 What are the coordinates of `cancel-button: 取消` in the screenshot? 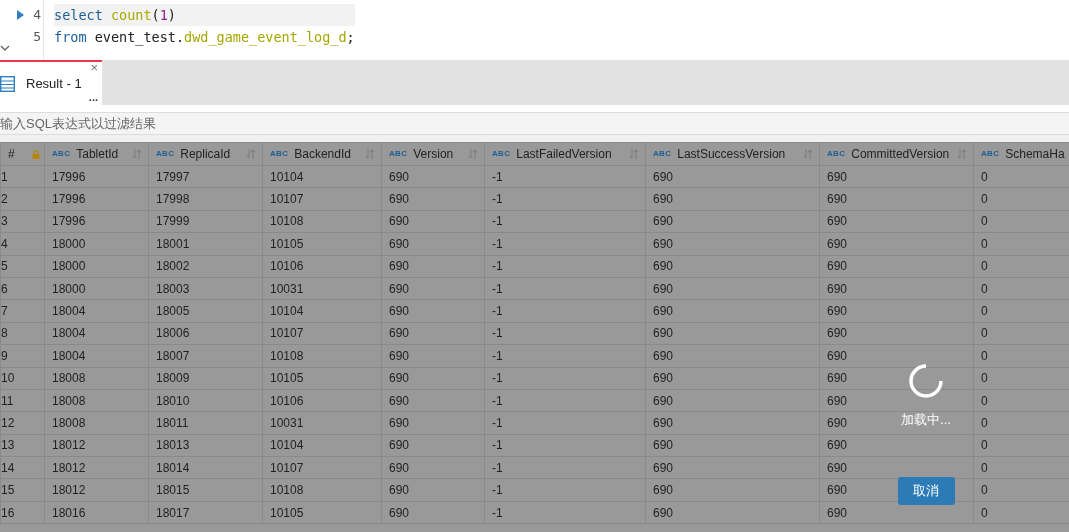 It's located at (926, 490).